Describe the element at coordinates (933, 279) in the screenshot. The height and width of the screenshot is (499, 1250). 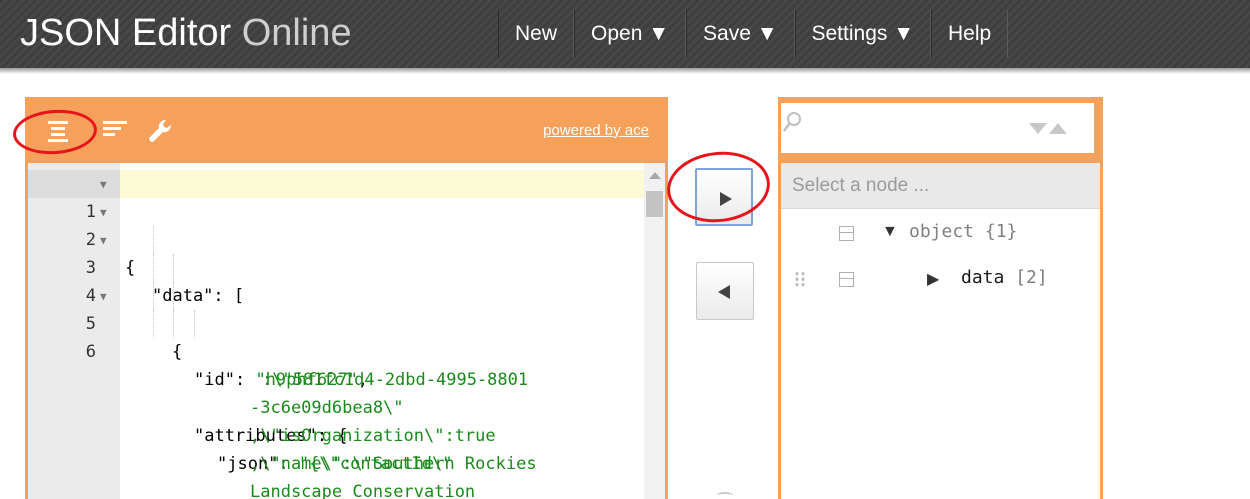
I see `expand-toggle-icon: ▶` at that location.